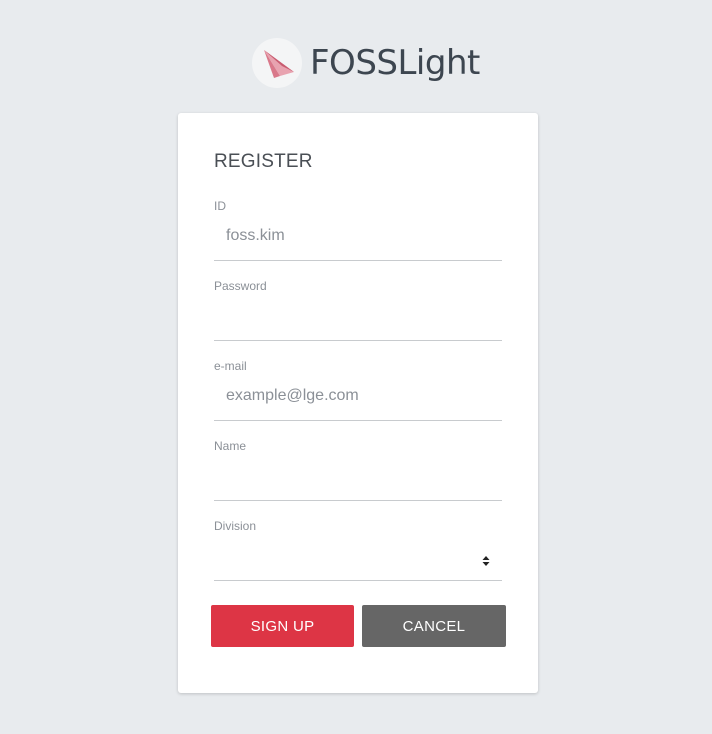 The height and width of the screenshot is (734, 712). I want to click on email-label: e-mail, so click(230, 366).